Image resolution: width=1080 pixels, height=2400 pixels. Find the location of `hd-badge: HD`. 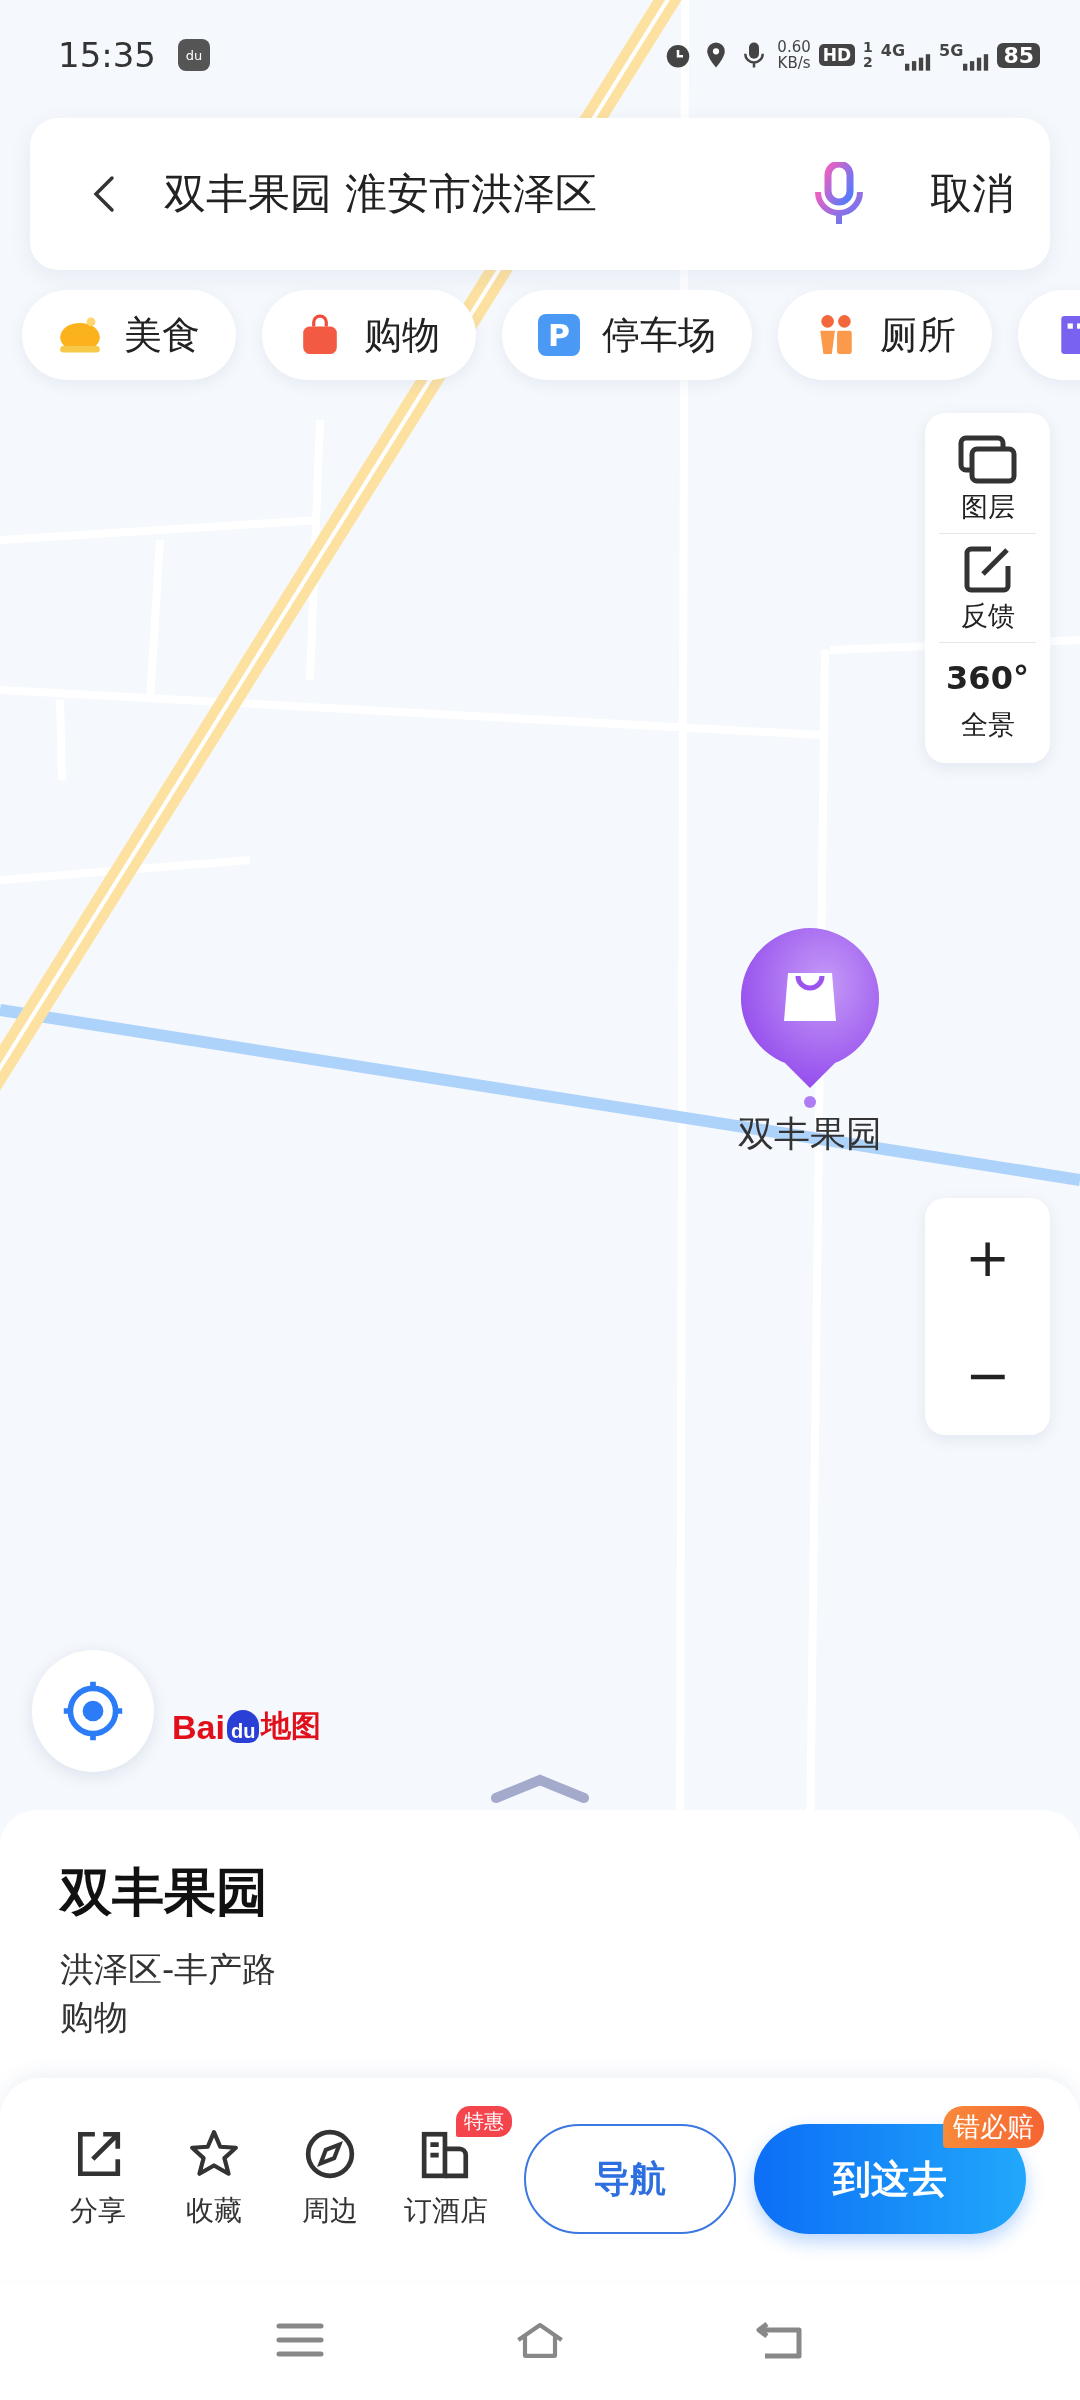

hd-badge: HD is located at coordinates (837, 55).